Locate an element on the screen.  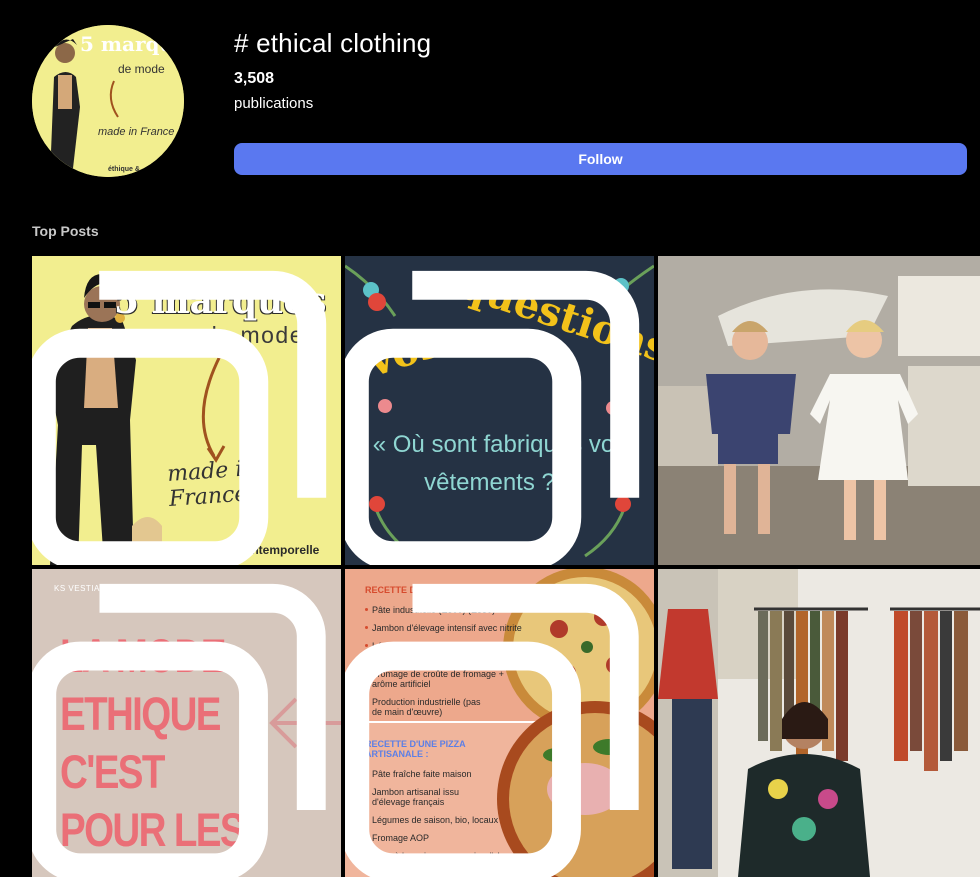
svg-text: éthique & is located at coordinates (124, 169).